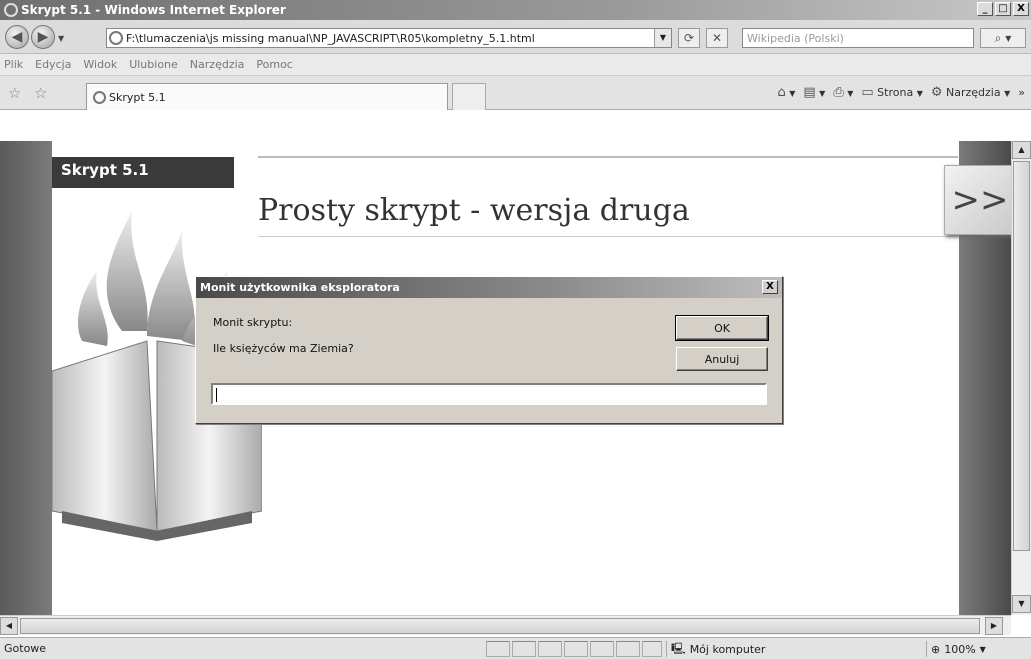 The image size is (1031, 659). Describe the element at coordinates (99, 97) in the screenshot. I see `tab-page-icon` at that location.